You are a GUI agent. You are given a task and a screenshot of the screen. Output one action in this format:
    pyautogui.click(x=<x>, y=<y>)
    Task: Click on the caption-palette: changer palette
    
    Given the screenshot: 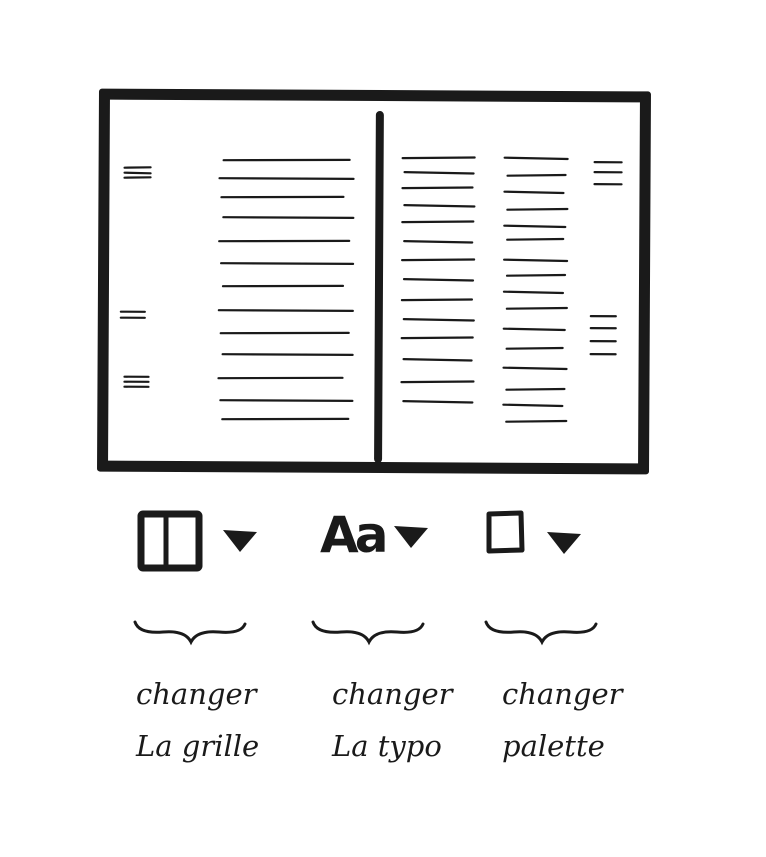 What is the action you would take?
    pyautogui.click(x=592, y=720)
    